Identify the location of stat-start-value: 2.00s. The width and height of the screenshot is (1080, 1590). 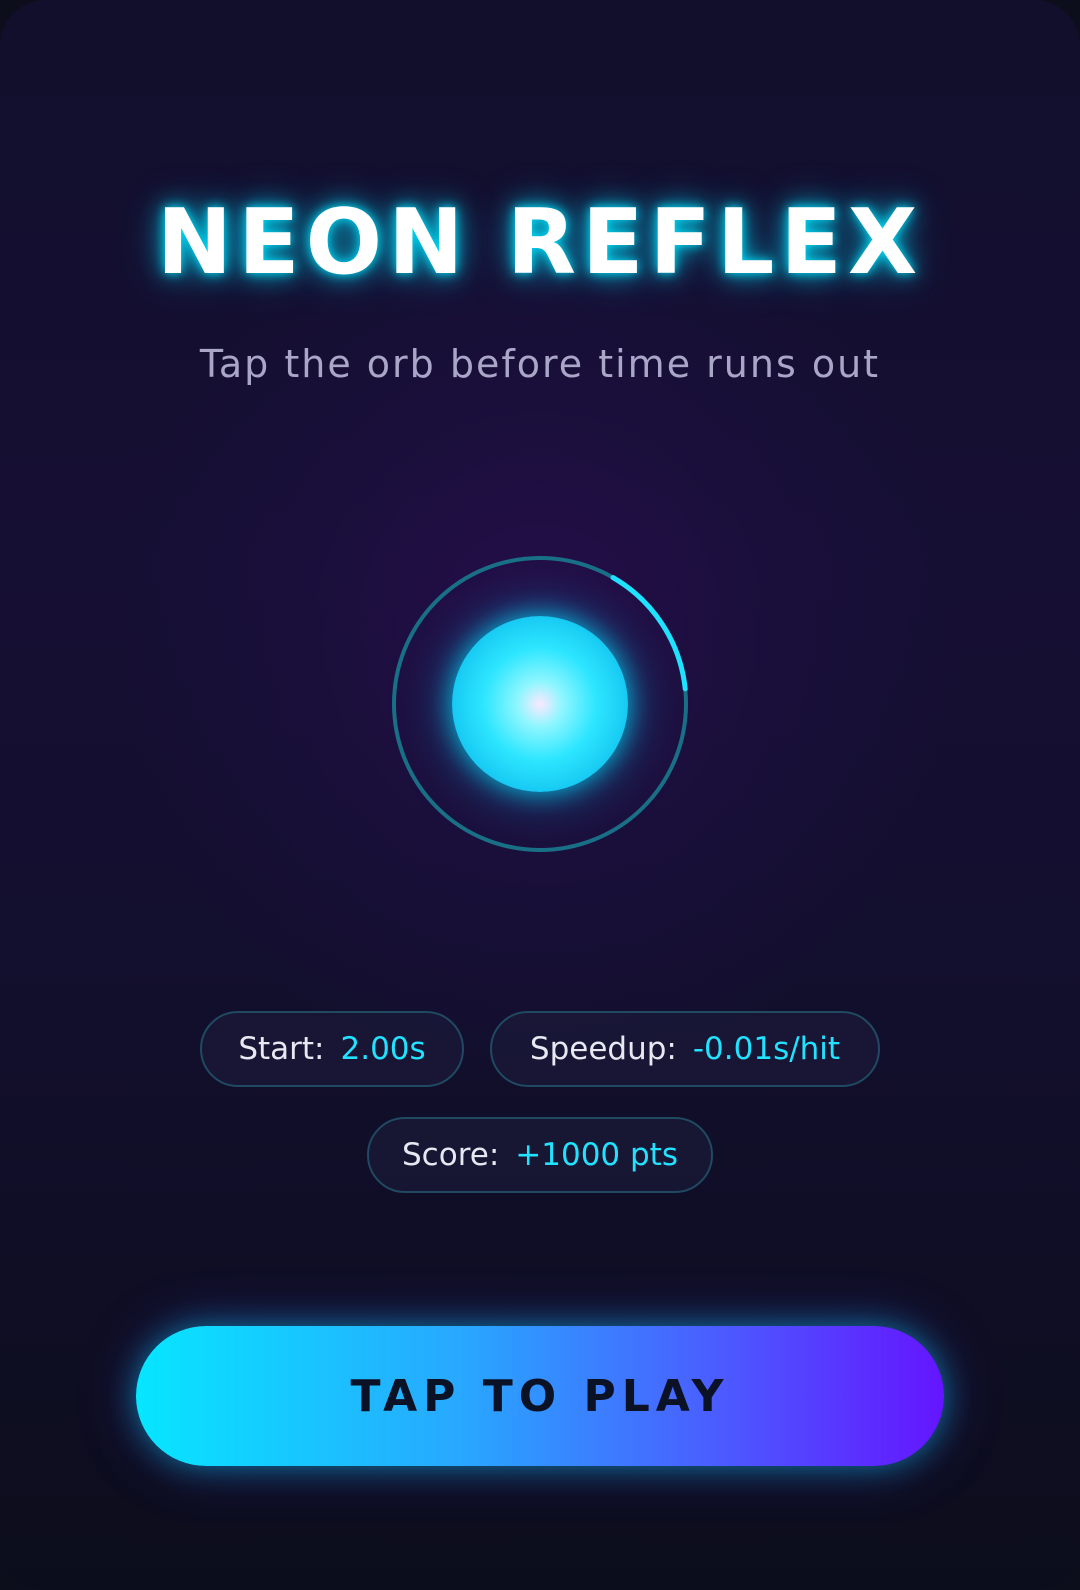
(383, 1049).